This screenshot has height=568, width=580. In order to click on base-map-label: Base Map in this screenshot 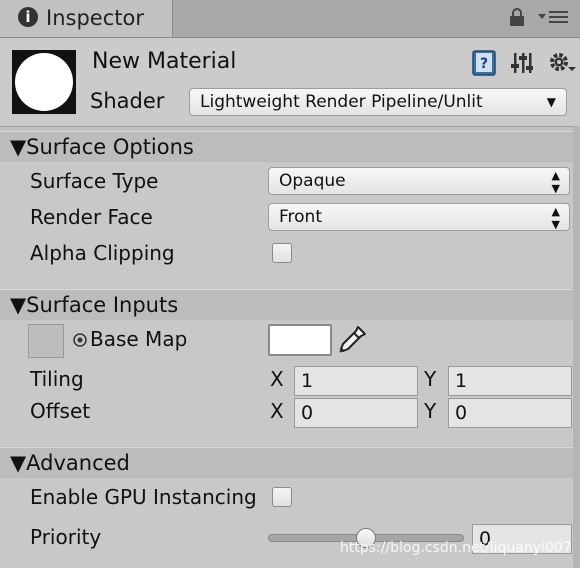, I will do `click(139, 339)`.